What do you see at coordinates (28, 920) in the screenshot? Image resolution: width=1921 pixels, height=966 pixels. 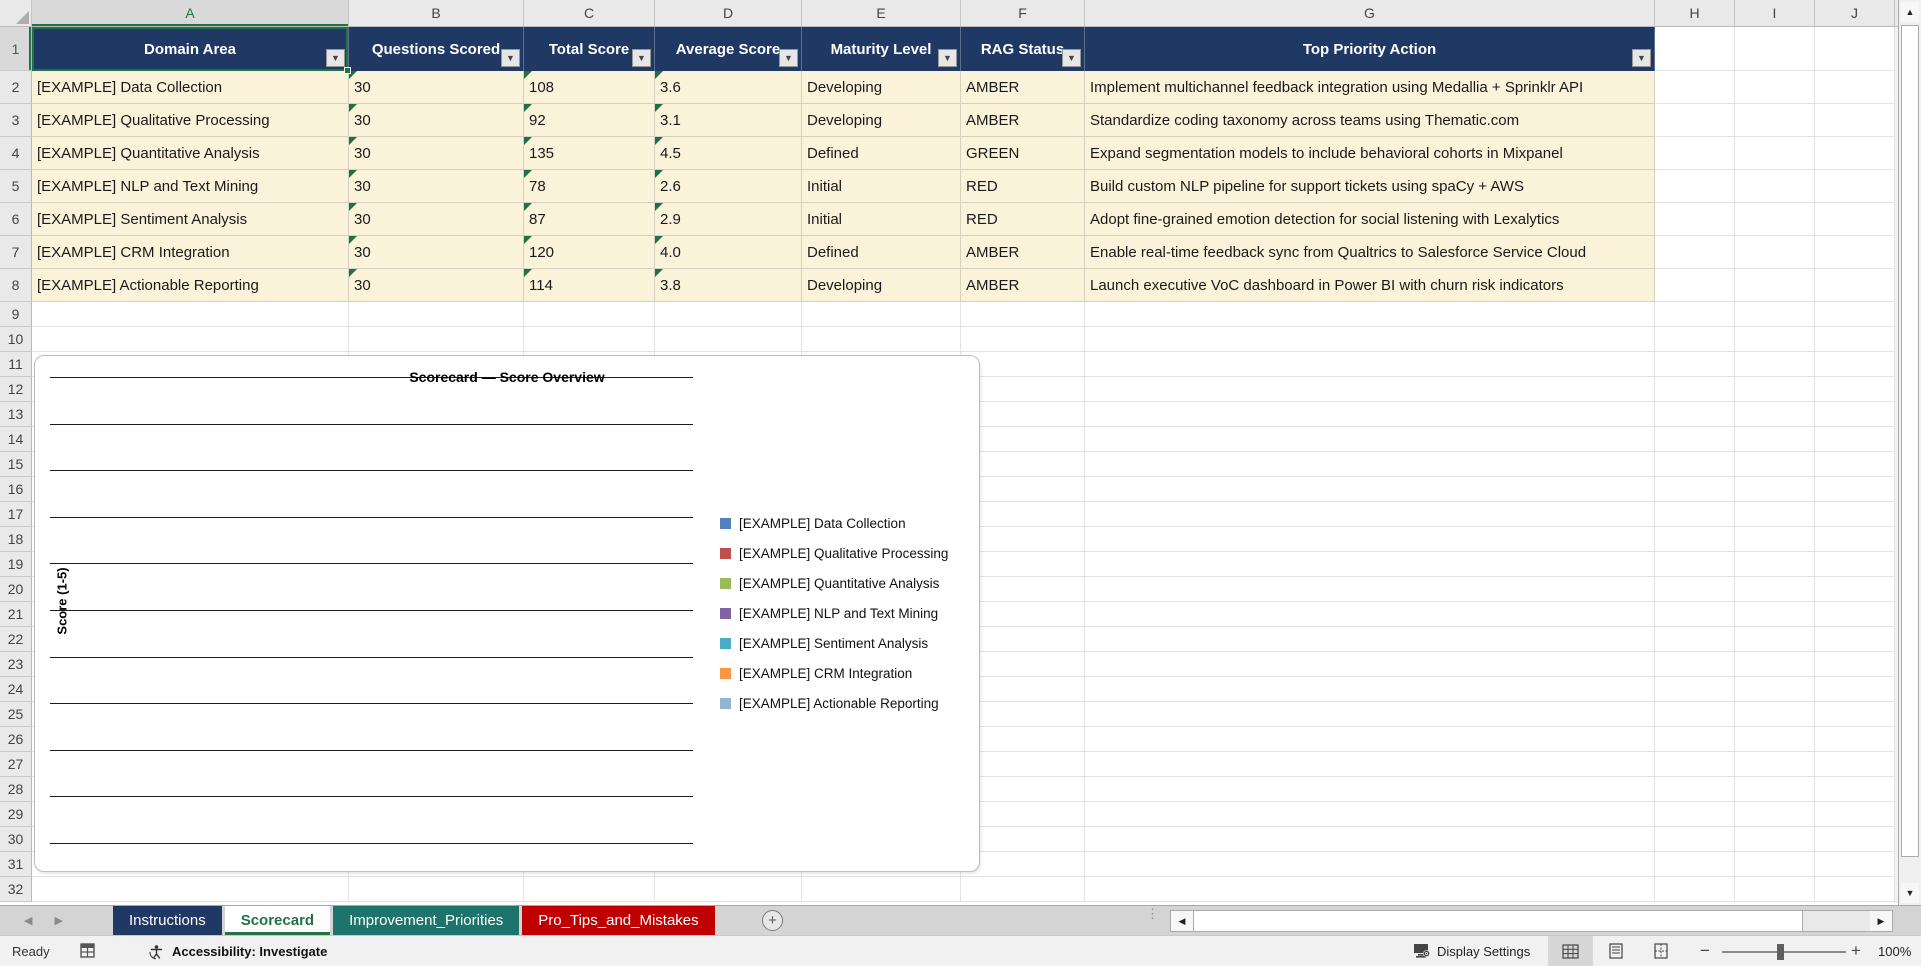 I see `tab-nav-left-icon: ◀` at bounding box center [28, 920].